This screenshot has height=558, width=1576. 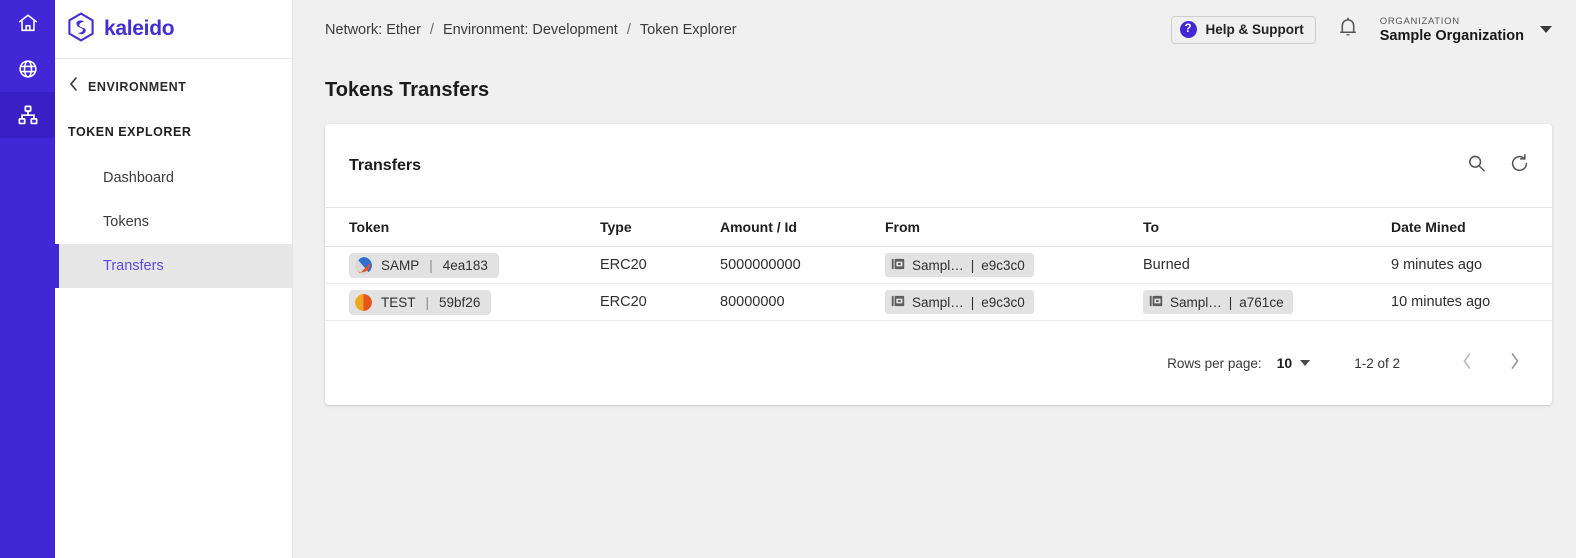 I want to click on cell-amount: 80000000, so click(x=802, y=302).